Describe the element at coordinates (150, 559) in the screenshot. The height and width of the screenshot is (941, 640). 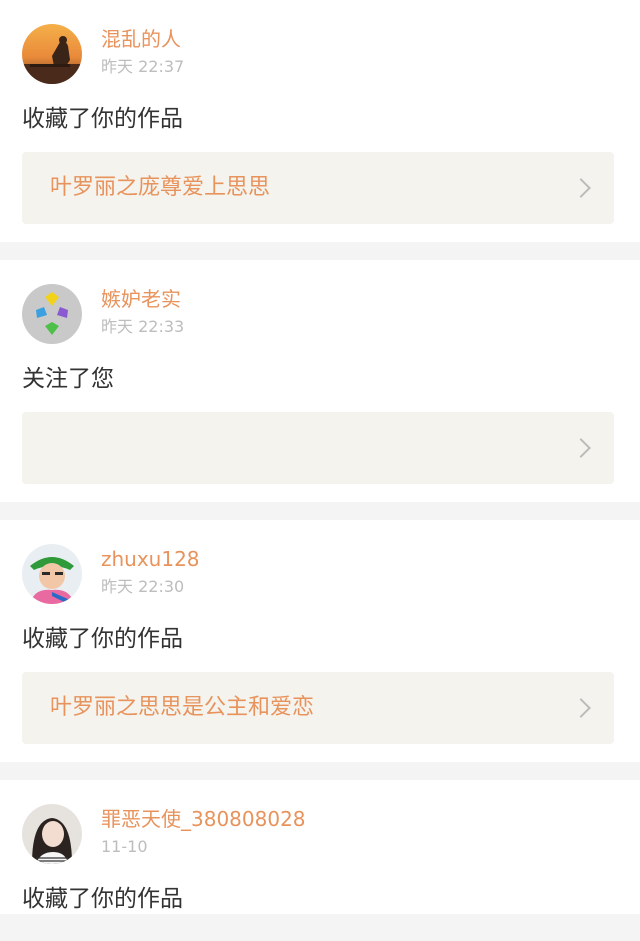
I see `username-link: zhuxu128` at that location.